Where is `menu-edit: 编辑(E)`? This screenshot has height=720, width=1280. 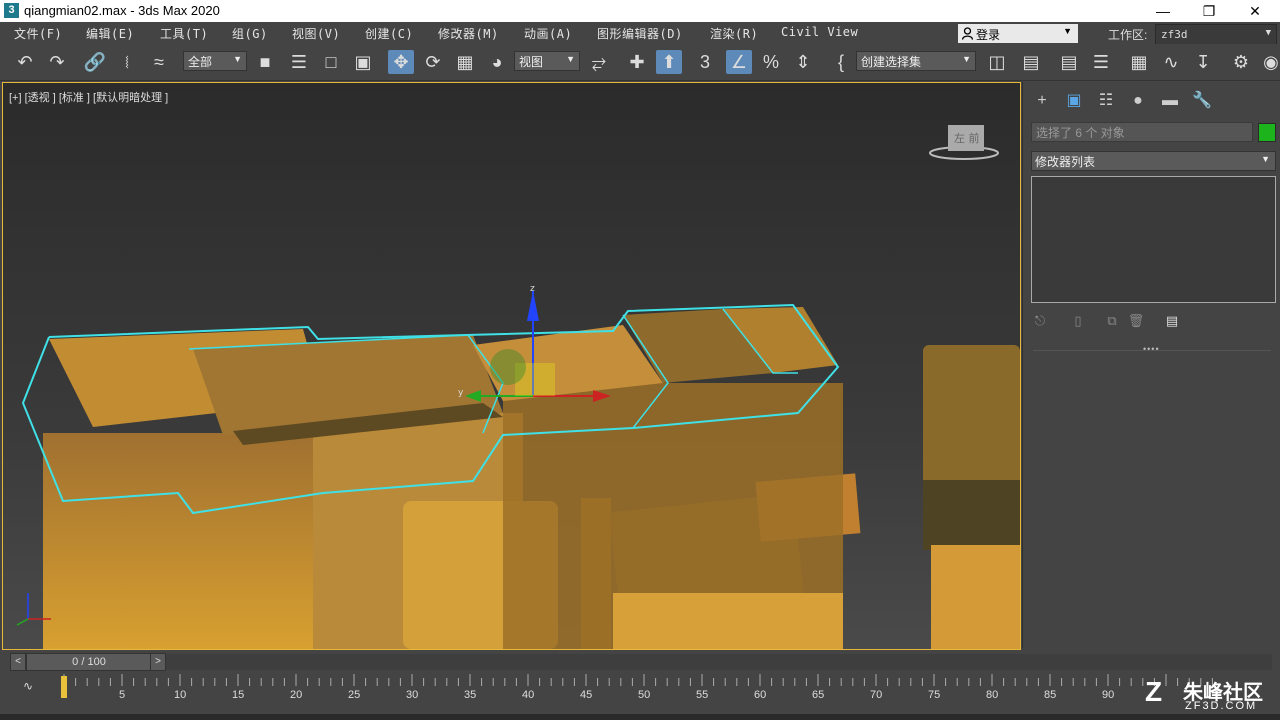
menu-edit: 编辑(E) is located at coordinates (110, 33).